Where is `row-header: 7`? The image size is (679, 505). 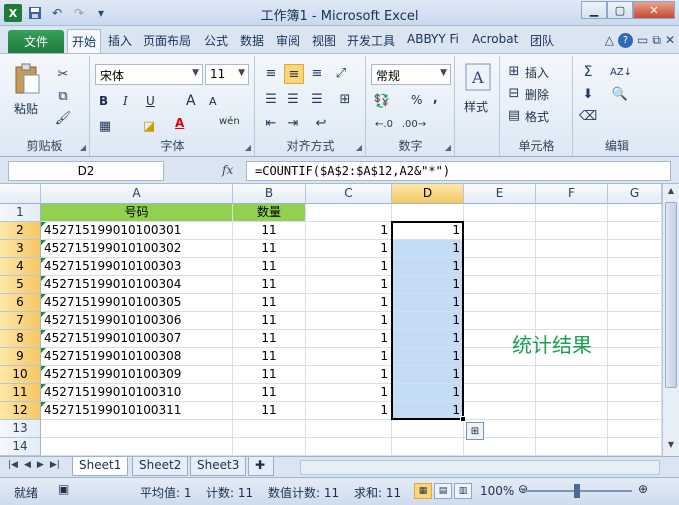 row-header: 7 is located at coordinates (20, 321).